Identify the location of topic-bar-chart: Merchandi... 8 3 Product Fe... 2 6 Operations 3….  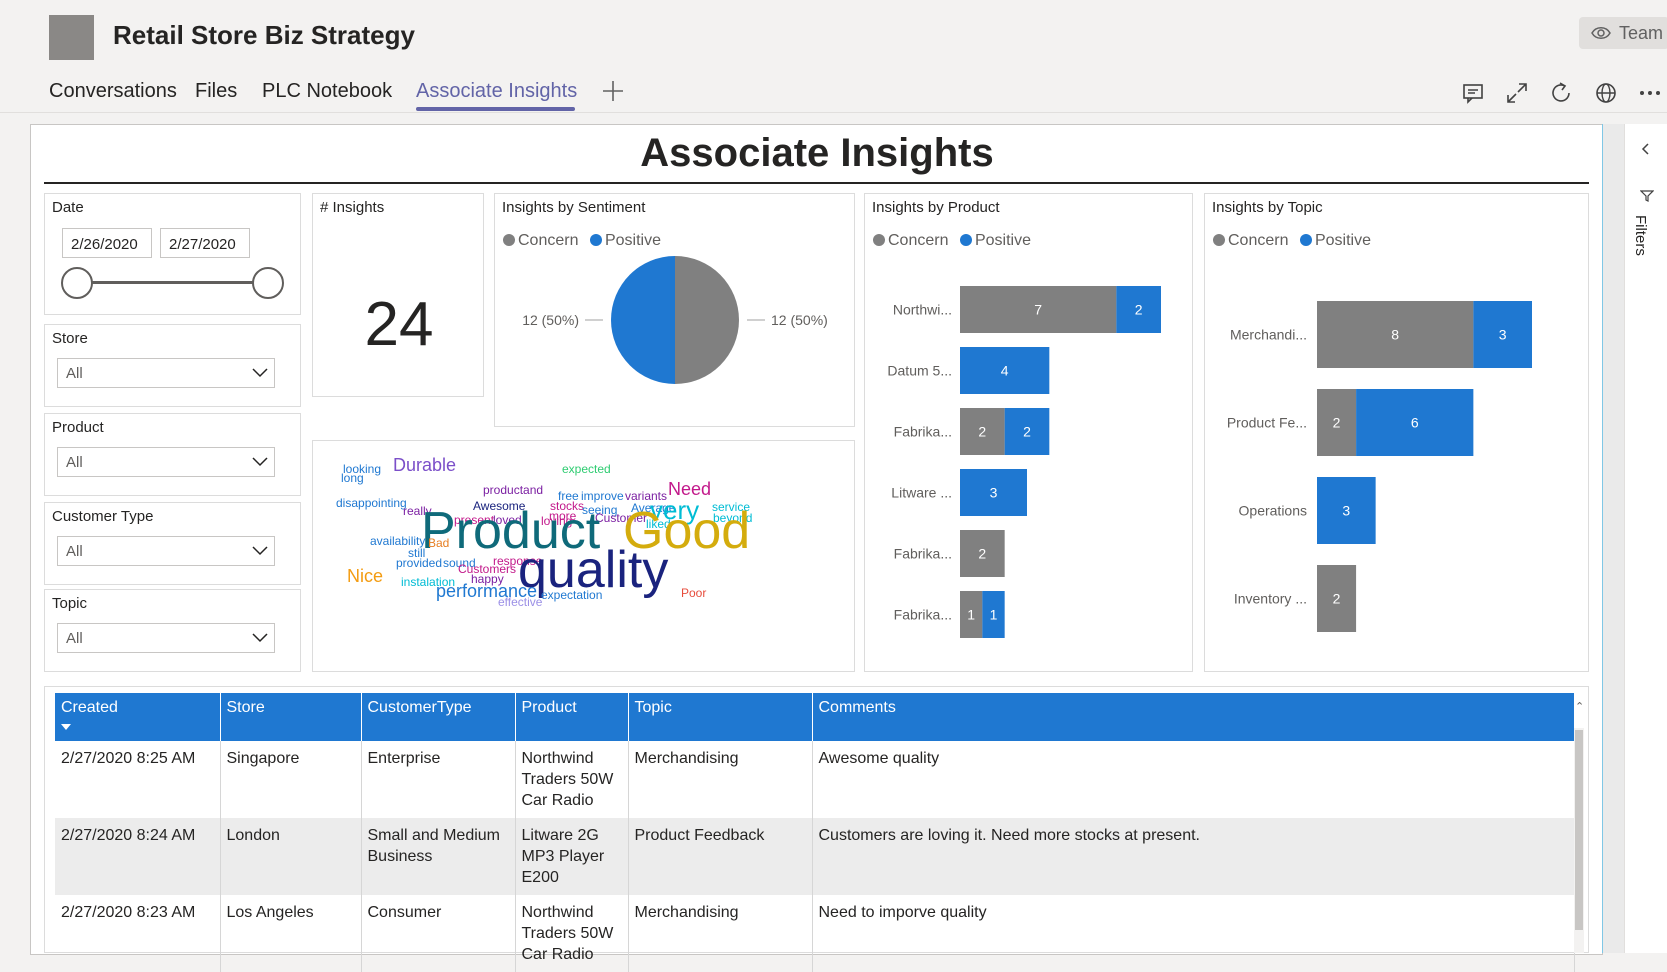
(1397, 433).